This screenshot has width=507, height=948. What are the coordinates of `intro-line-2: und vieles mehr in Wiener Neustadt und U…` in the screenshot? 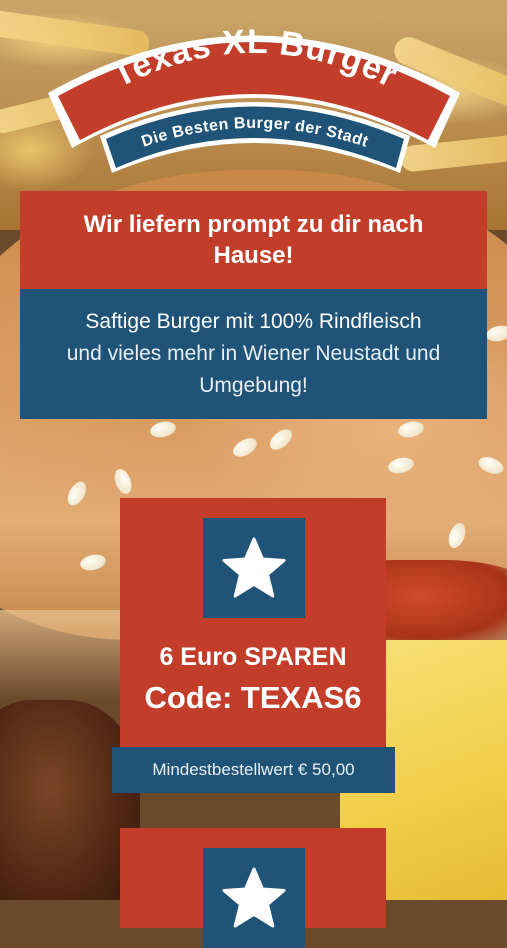 It's located at (253, 369).